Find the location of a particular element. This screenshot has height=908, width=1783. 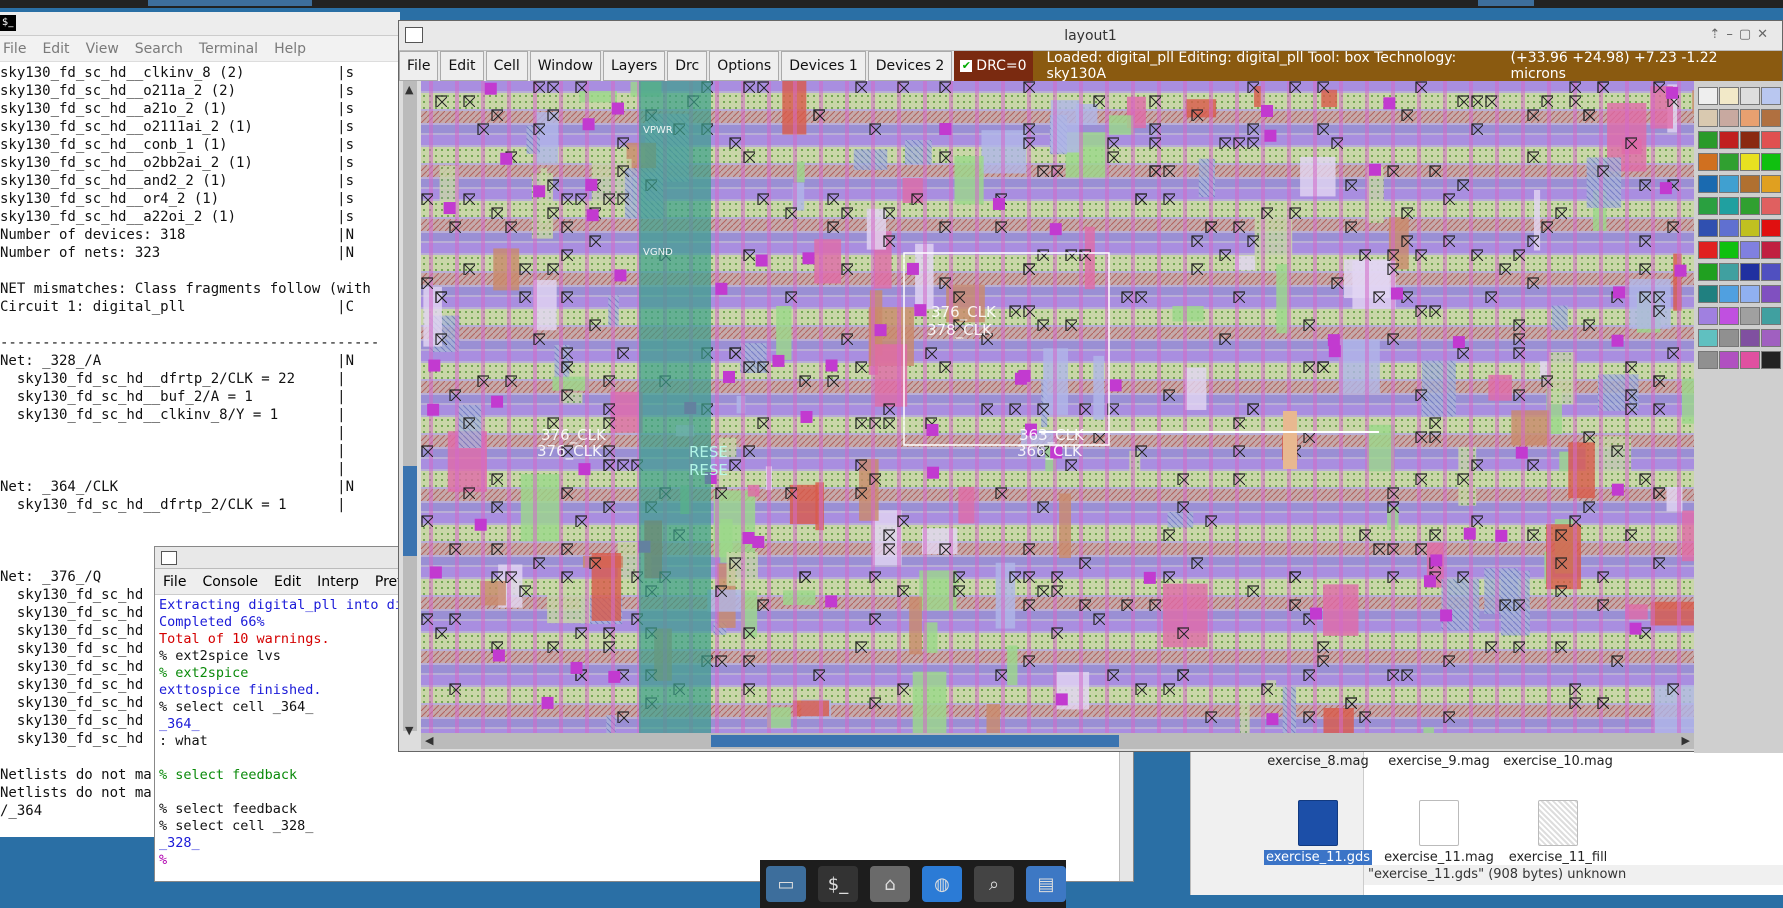

layout-menu-drc: Drc is located at coordinates (687, 66).